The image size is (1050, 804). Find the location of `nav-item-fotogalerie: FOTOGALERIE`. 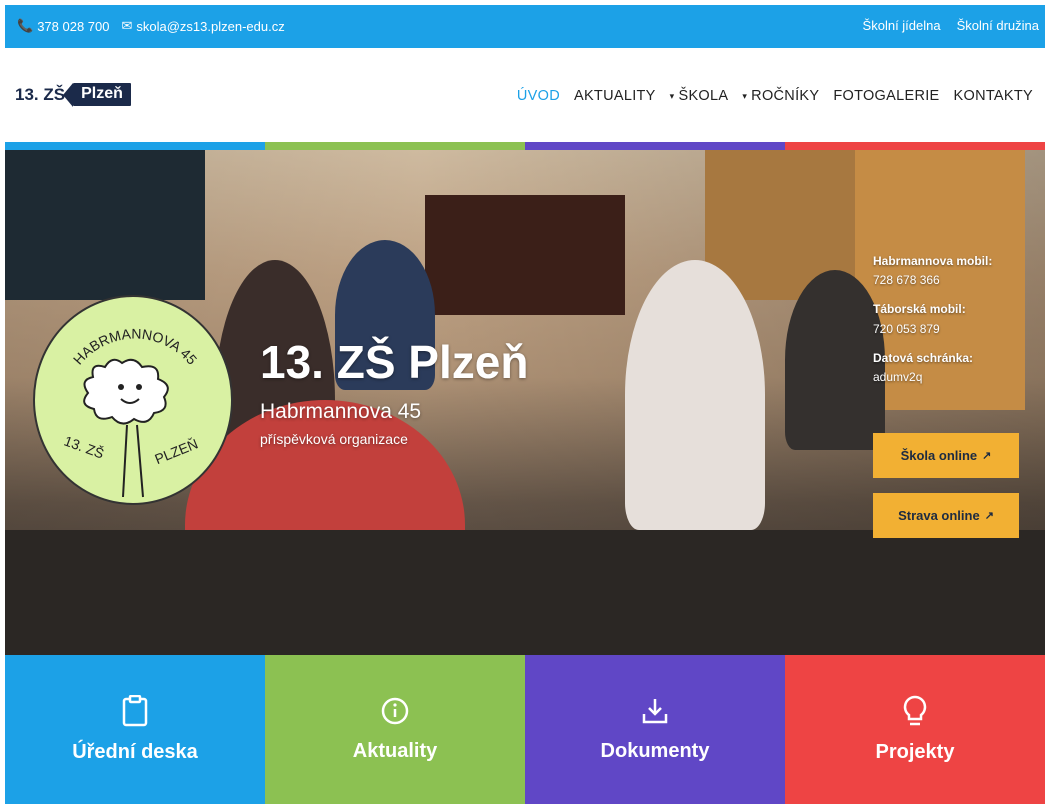

nav-item-fotogalerie: FOTOGALERIE is located at coordinates (886, 96).